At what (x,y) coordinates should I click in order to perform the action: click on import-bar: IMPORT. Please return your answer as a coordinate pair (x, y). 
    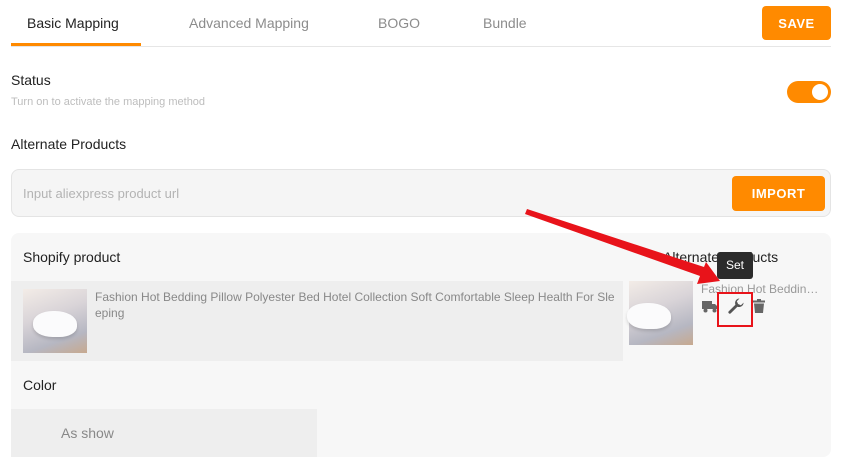
    Looking at the image, I should click on (421, 193).